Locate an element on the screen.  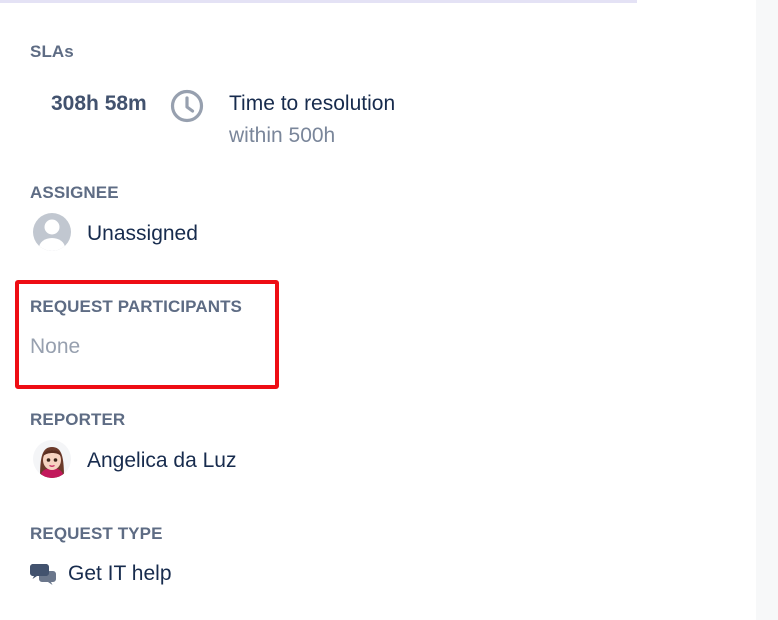
reporter-value: Angelica da Luz is located at coordinates (161, 461).